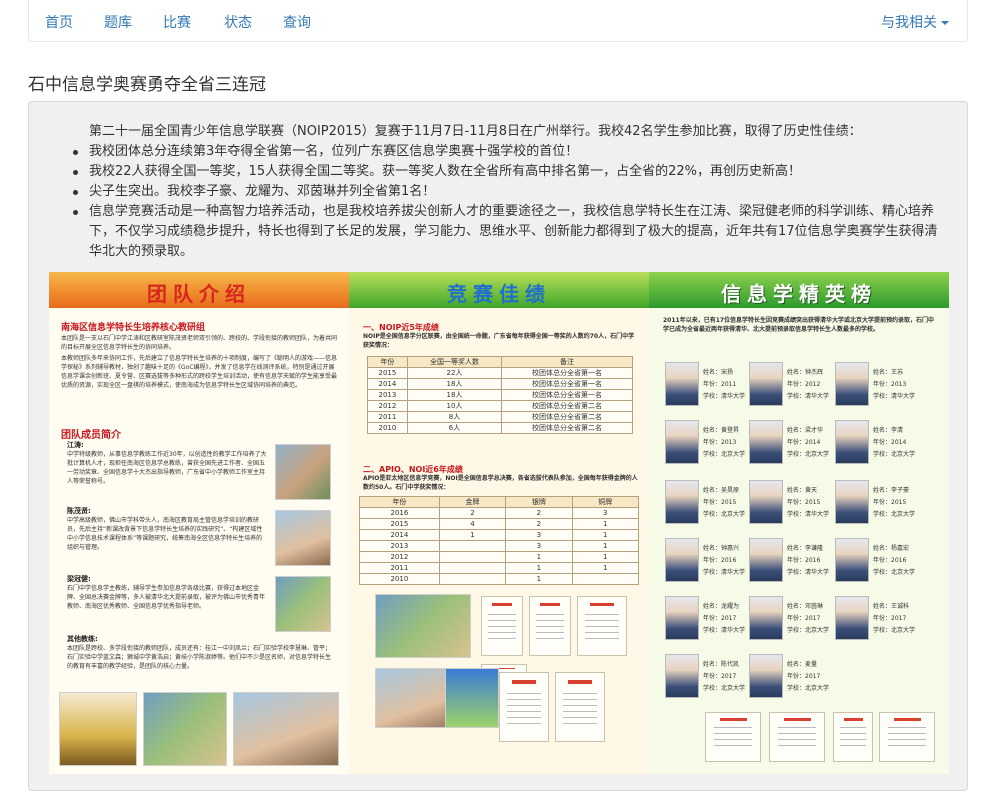  I want to click on nav-problems: 题库, so click(118, 22).